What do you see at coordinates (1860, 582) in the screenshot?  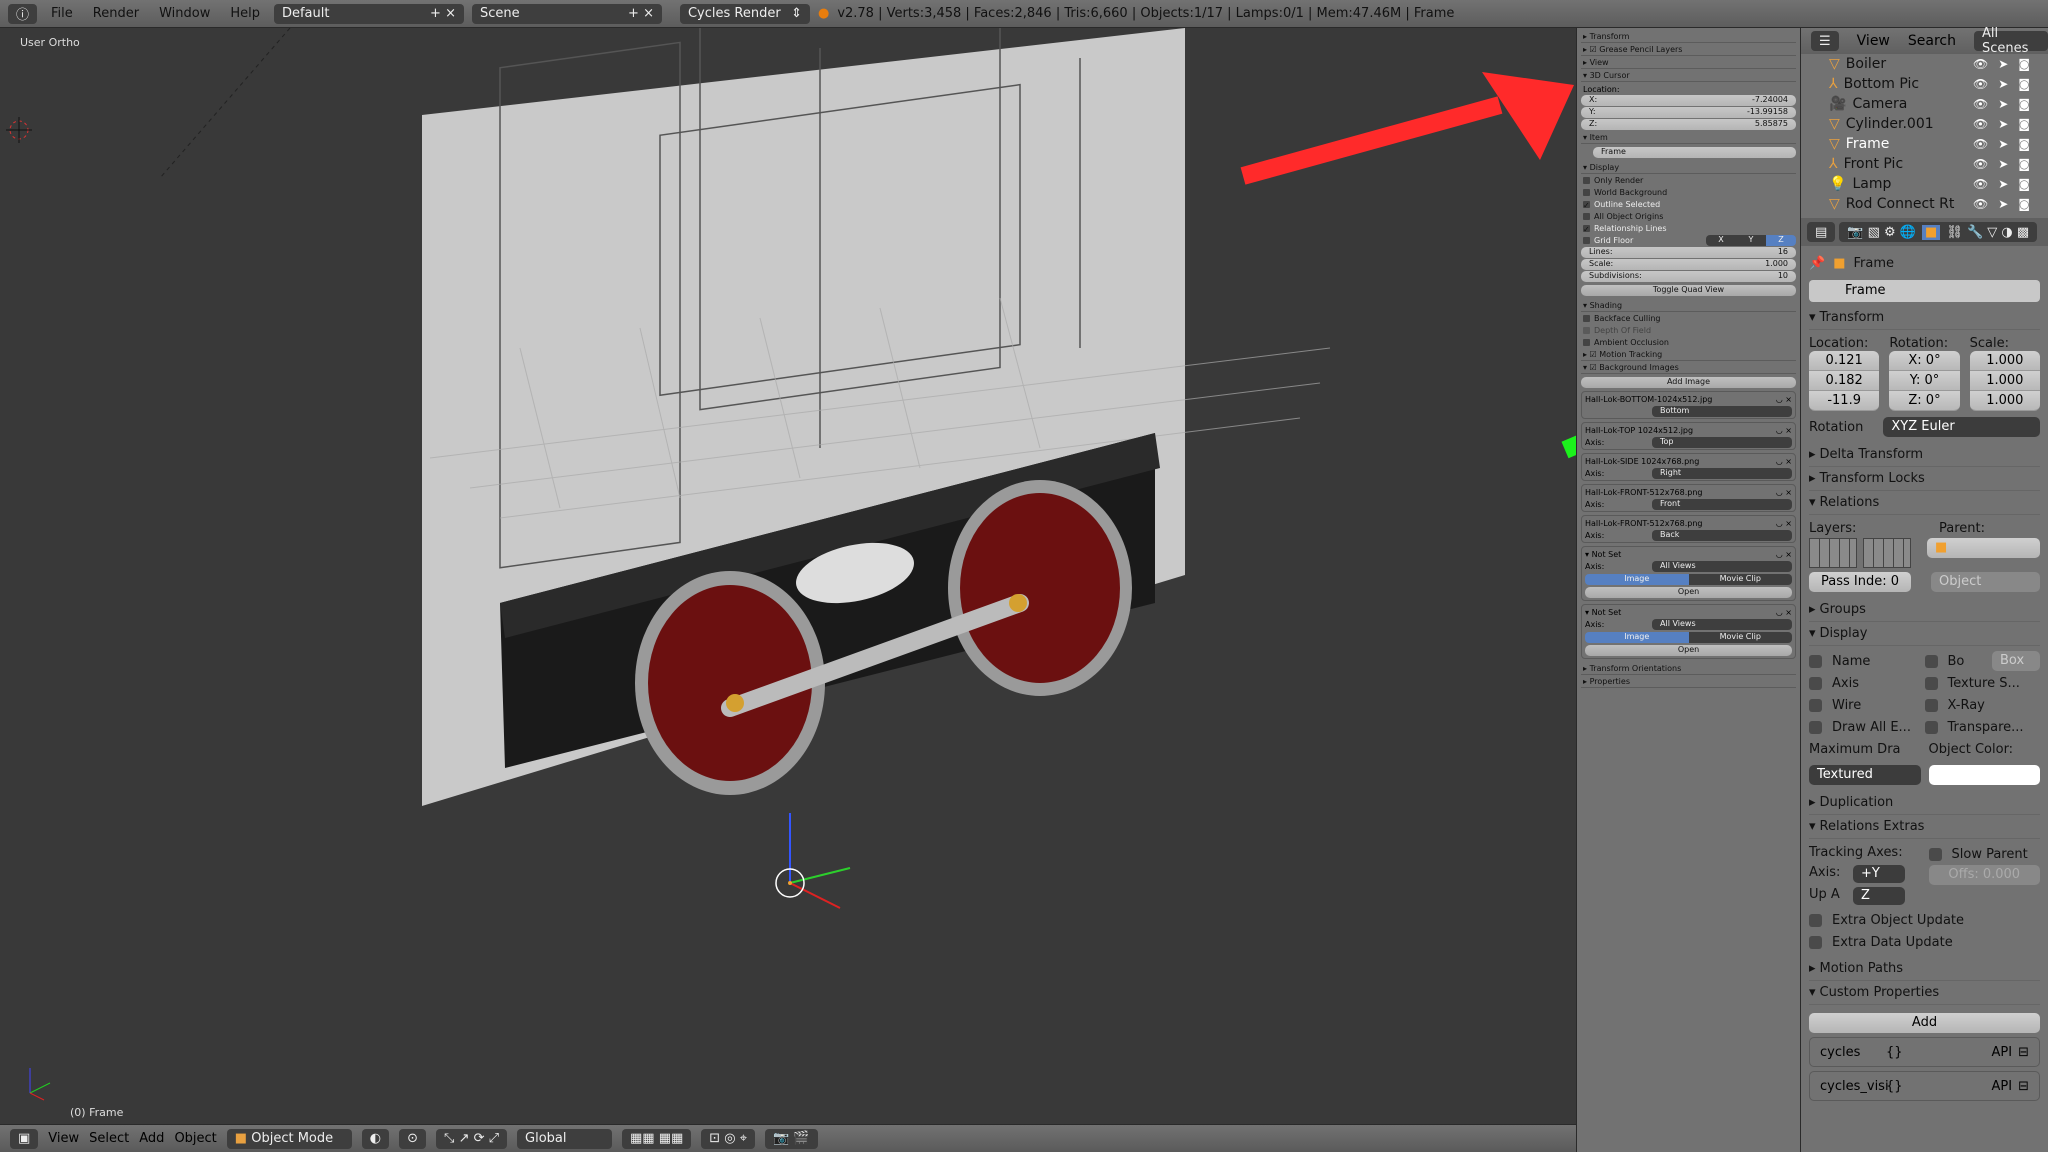 I see `pass-index-field: Pass Inde: 0` at bounding box center [1860, 582].